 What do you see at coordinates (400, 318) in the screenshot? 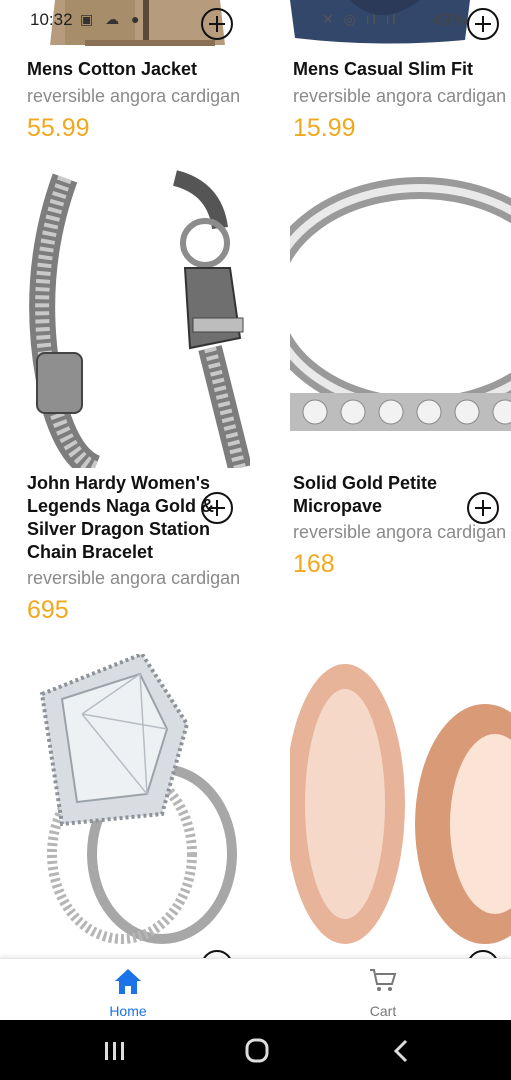
I see `product-image-ring` at bounding box center [400, 318].